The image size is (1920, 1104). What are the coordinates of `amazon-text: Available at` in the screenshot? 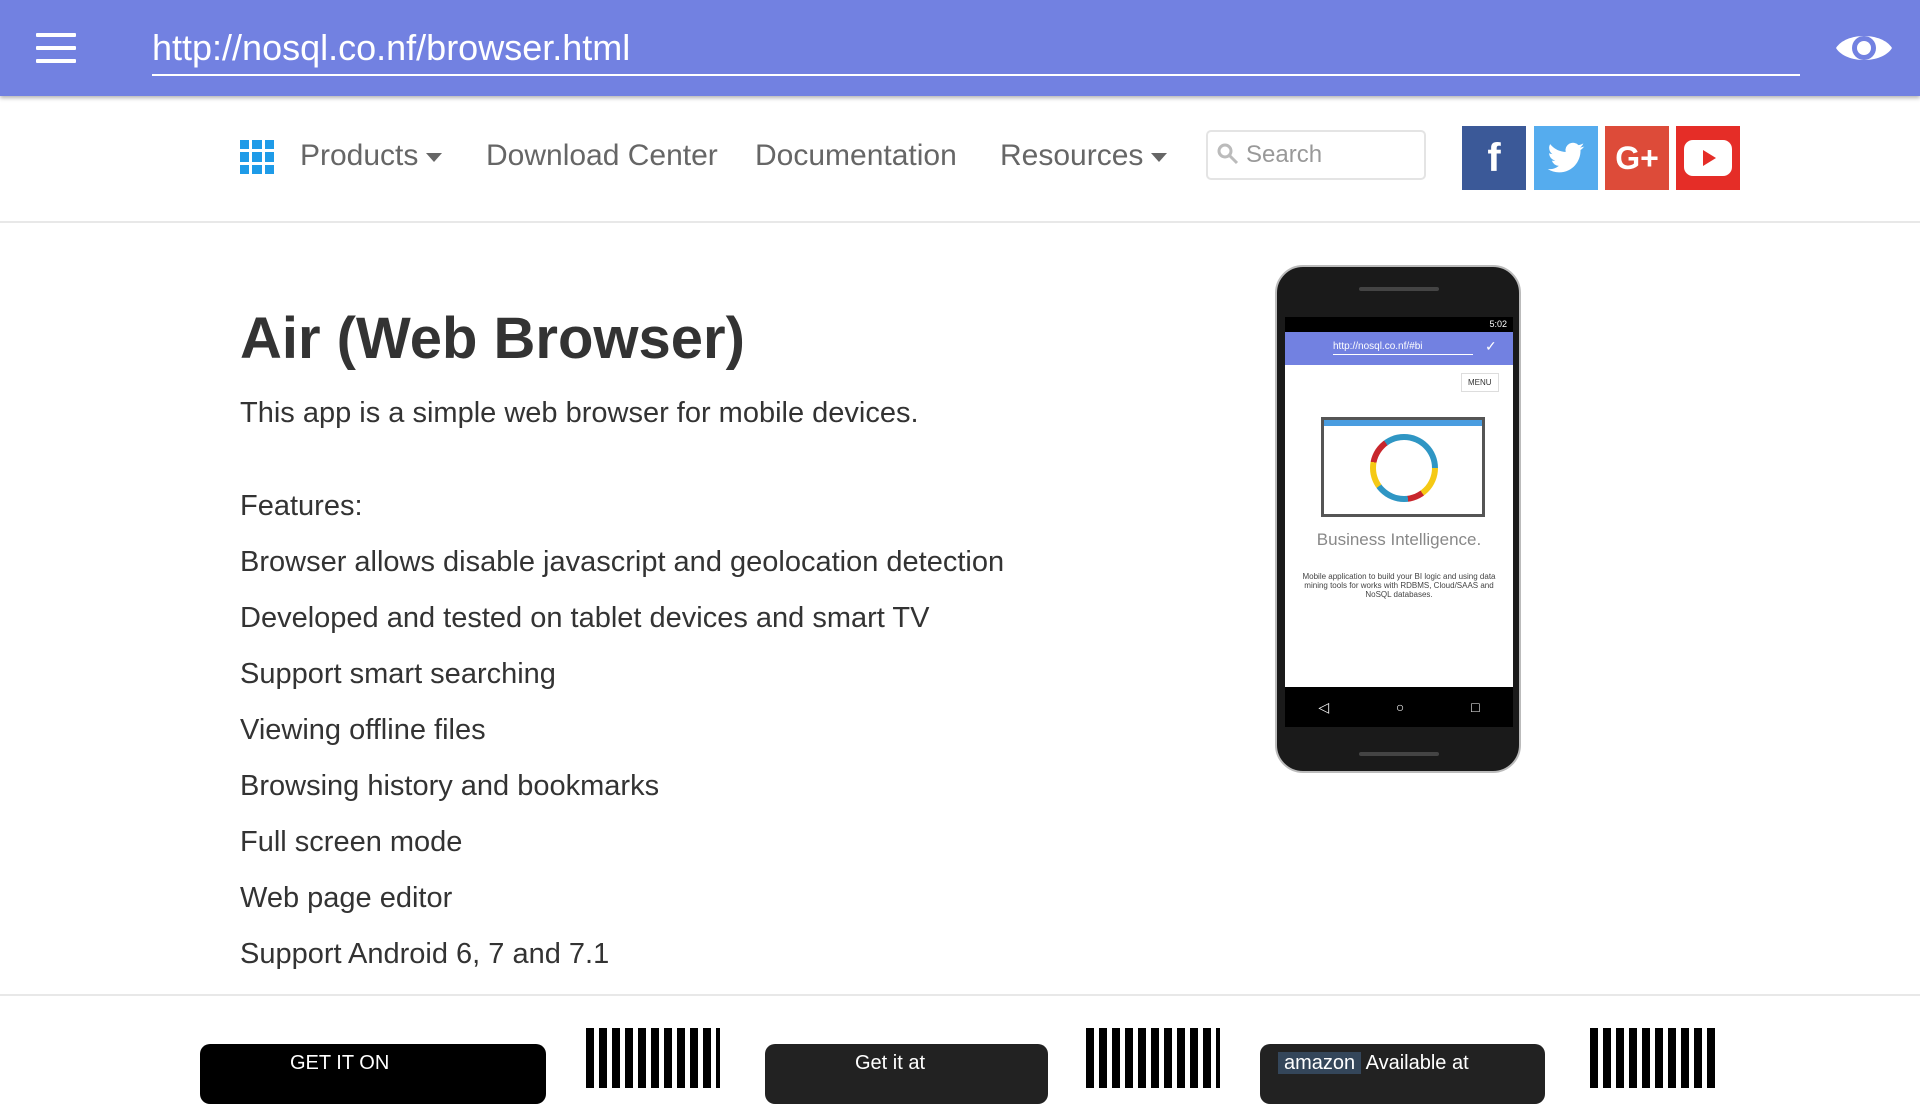 It's located at (1417, 1063).